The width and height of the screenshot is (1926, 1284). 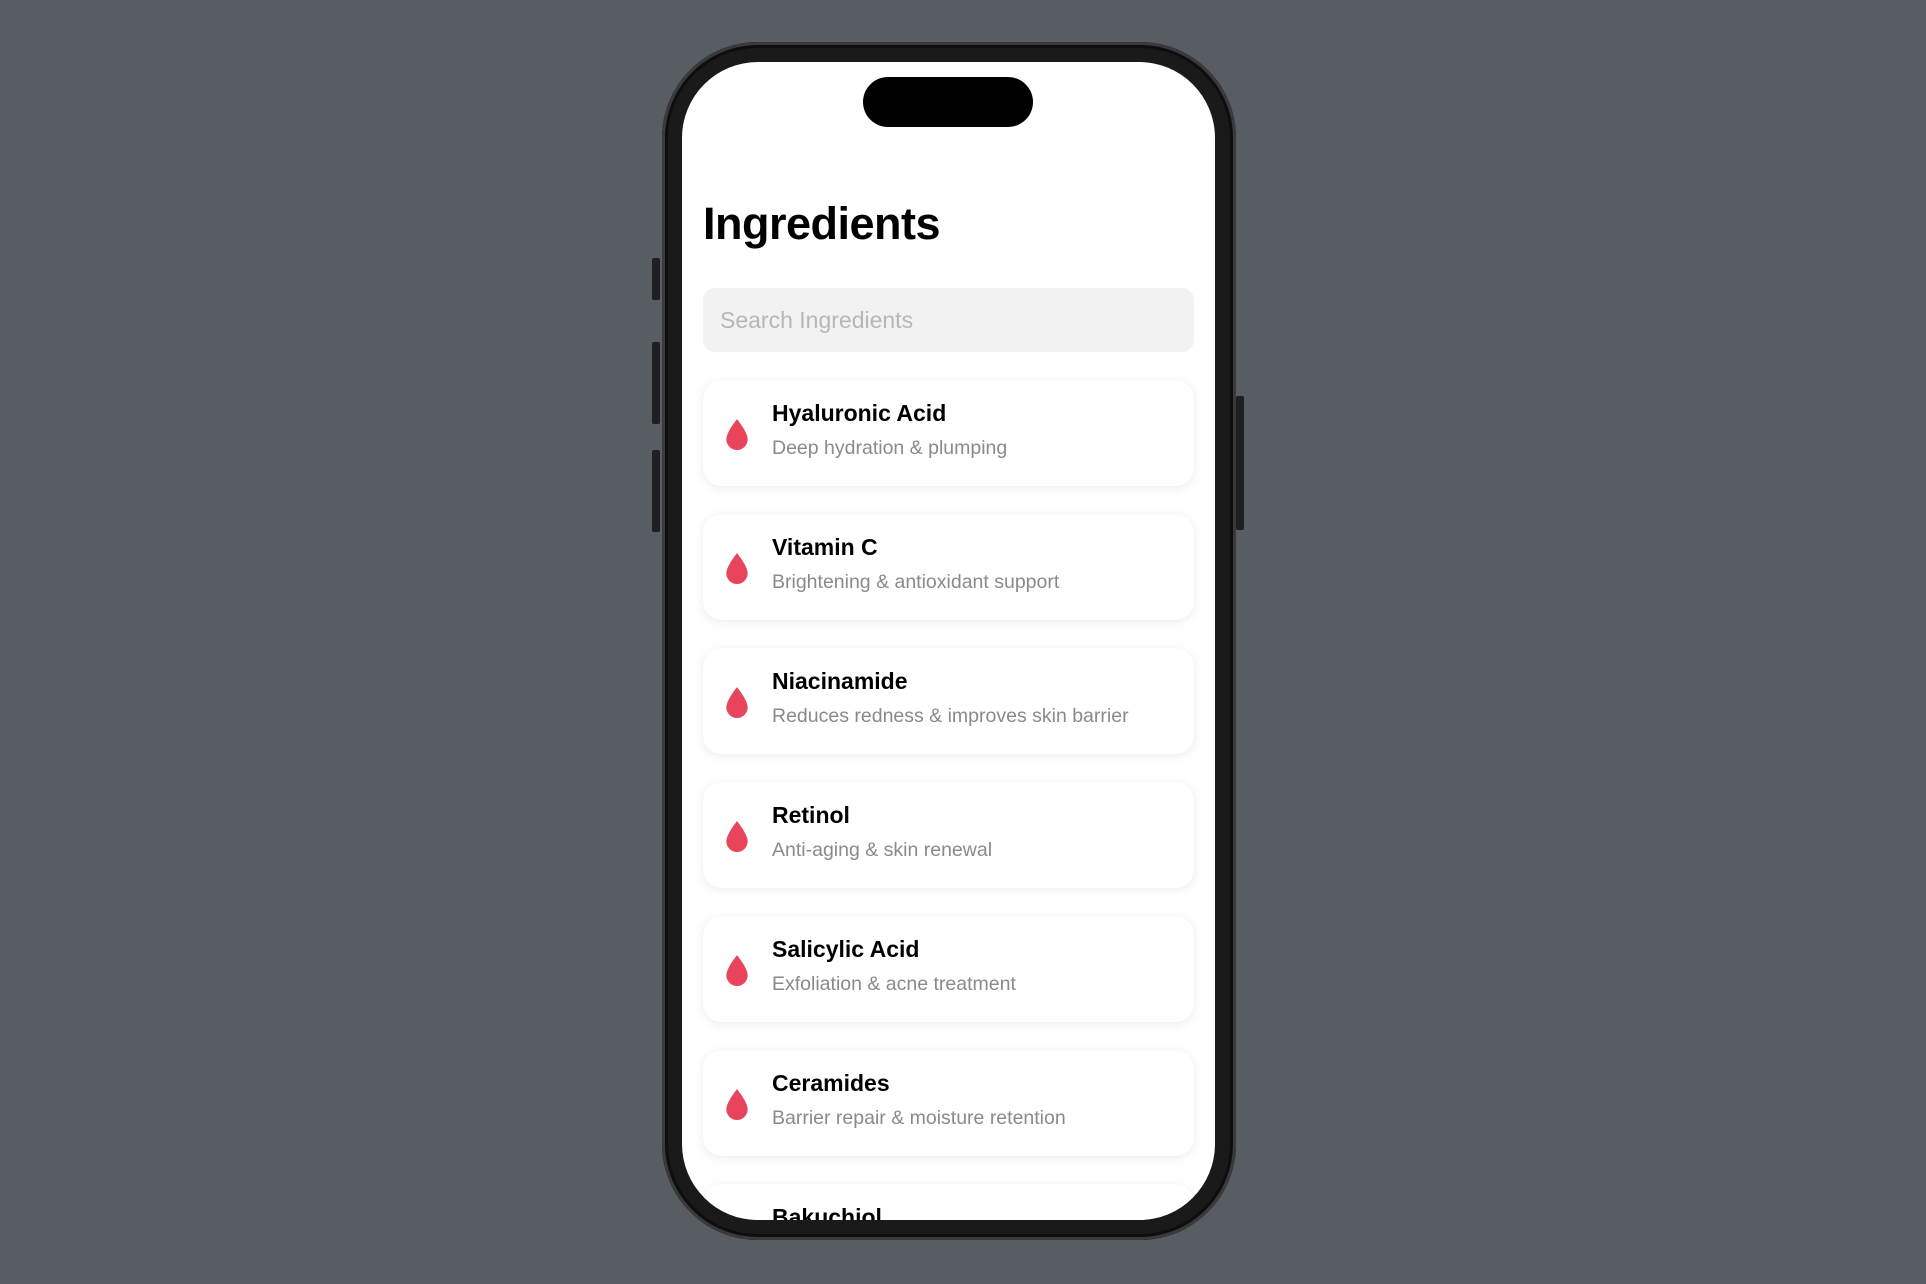 What do you see at coordinates (656, 383) in the screenshot?
I see `volume-up-button` at bounding box center [656, 383].